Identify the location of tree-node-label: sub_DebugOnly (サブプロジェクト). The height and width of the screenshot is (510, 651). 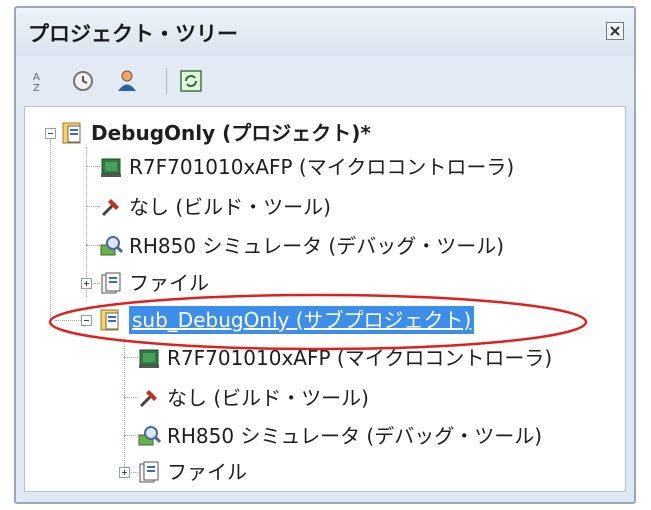
(302, 320).